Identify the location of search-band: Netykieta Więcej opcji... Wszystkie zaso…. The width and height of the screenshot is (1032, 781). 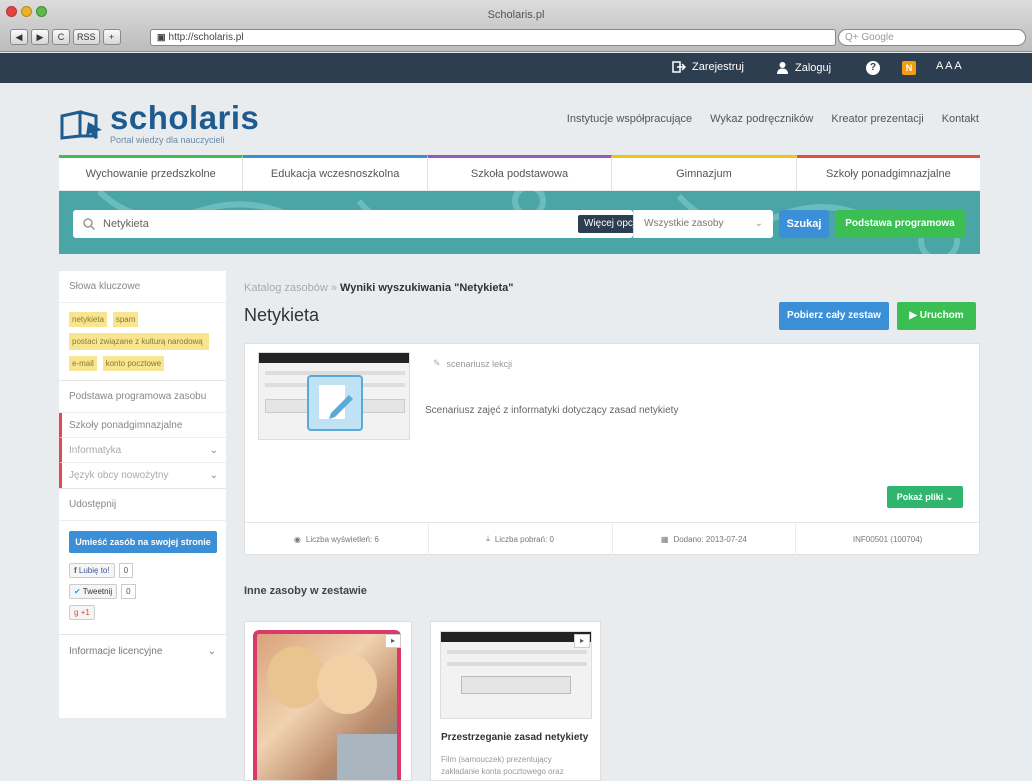
(519, 222).